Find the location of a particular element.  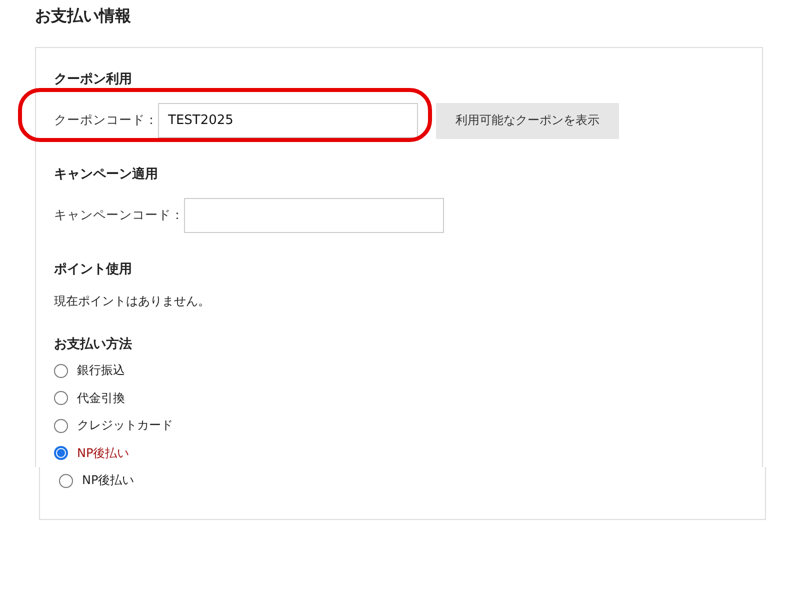

field-label: キャンペーンコード： is located at coordinates (119, 215).